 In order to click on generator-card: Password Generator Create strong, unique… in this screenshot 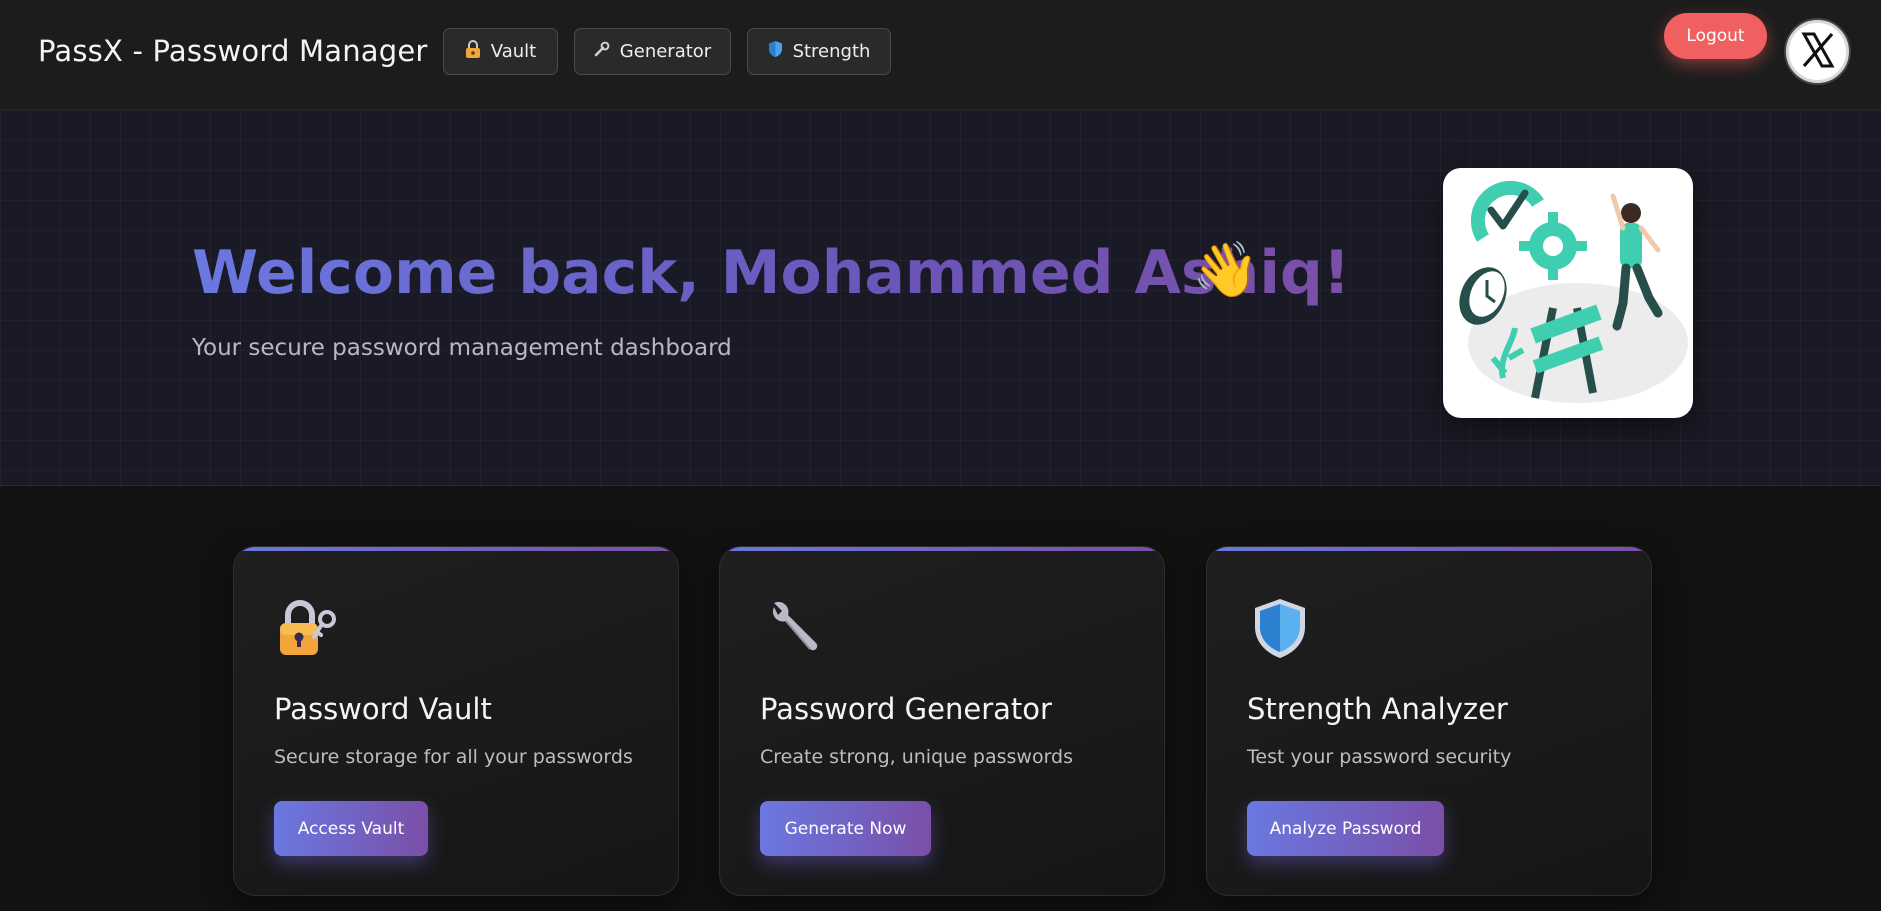, I will do `click(942, 721)`.